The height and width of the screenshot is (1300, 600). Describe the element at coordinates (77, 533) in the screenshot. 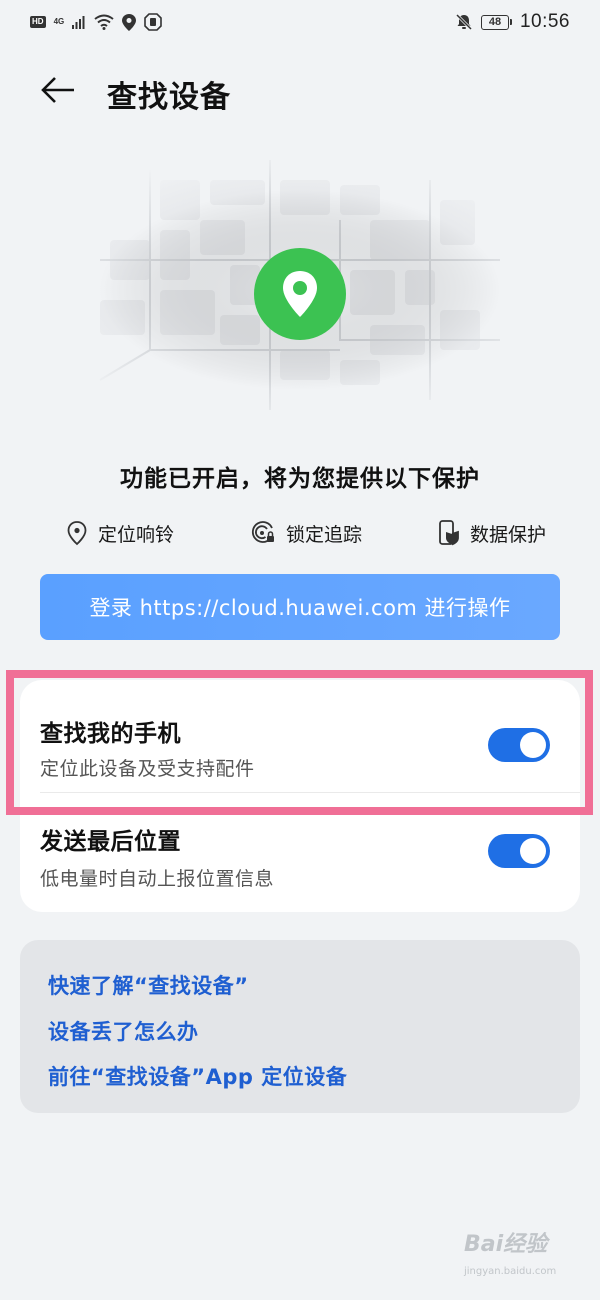

I see `location-ring-icon` at that location.